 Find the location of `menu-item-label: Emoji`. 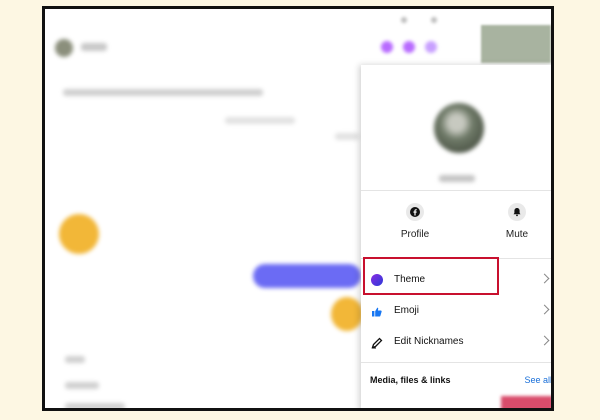

menu-item-label: Emoji is located at coordinates (407, 310).